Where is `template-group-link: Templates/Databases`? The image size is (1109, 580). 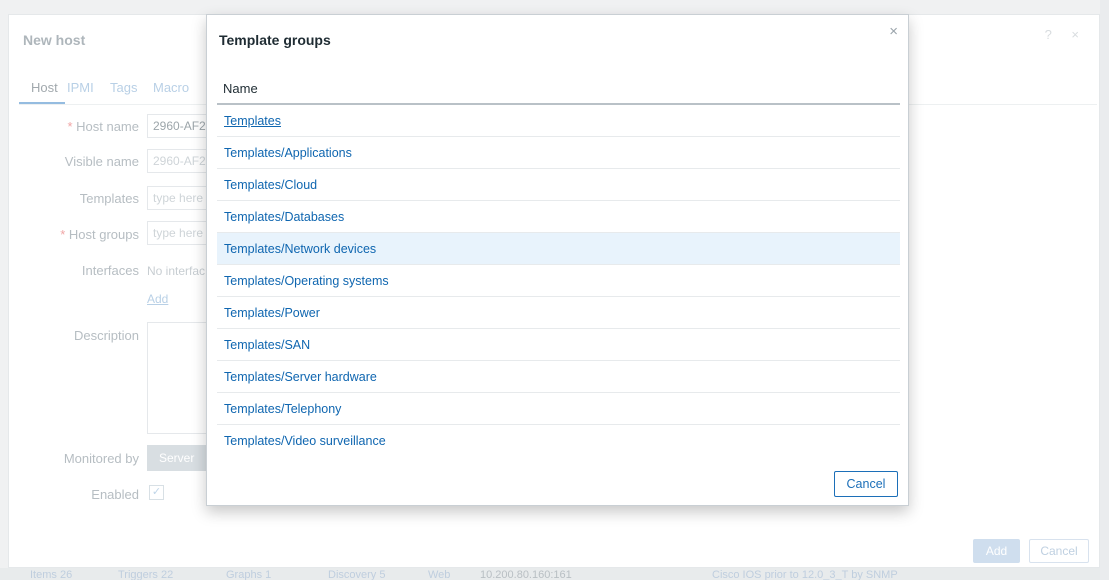
template-group-link: Templates/Databases is located at coordinates (284, 217).